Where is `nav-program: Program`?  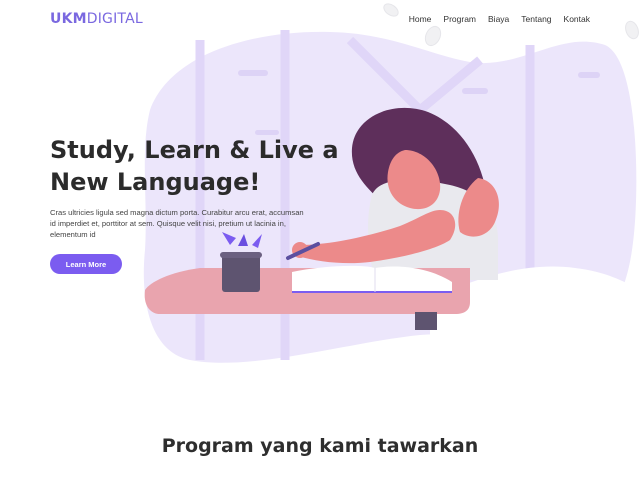 nav-program: Program is located at coordinates (459, 19).